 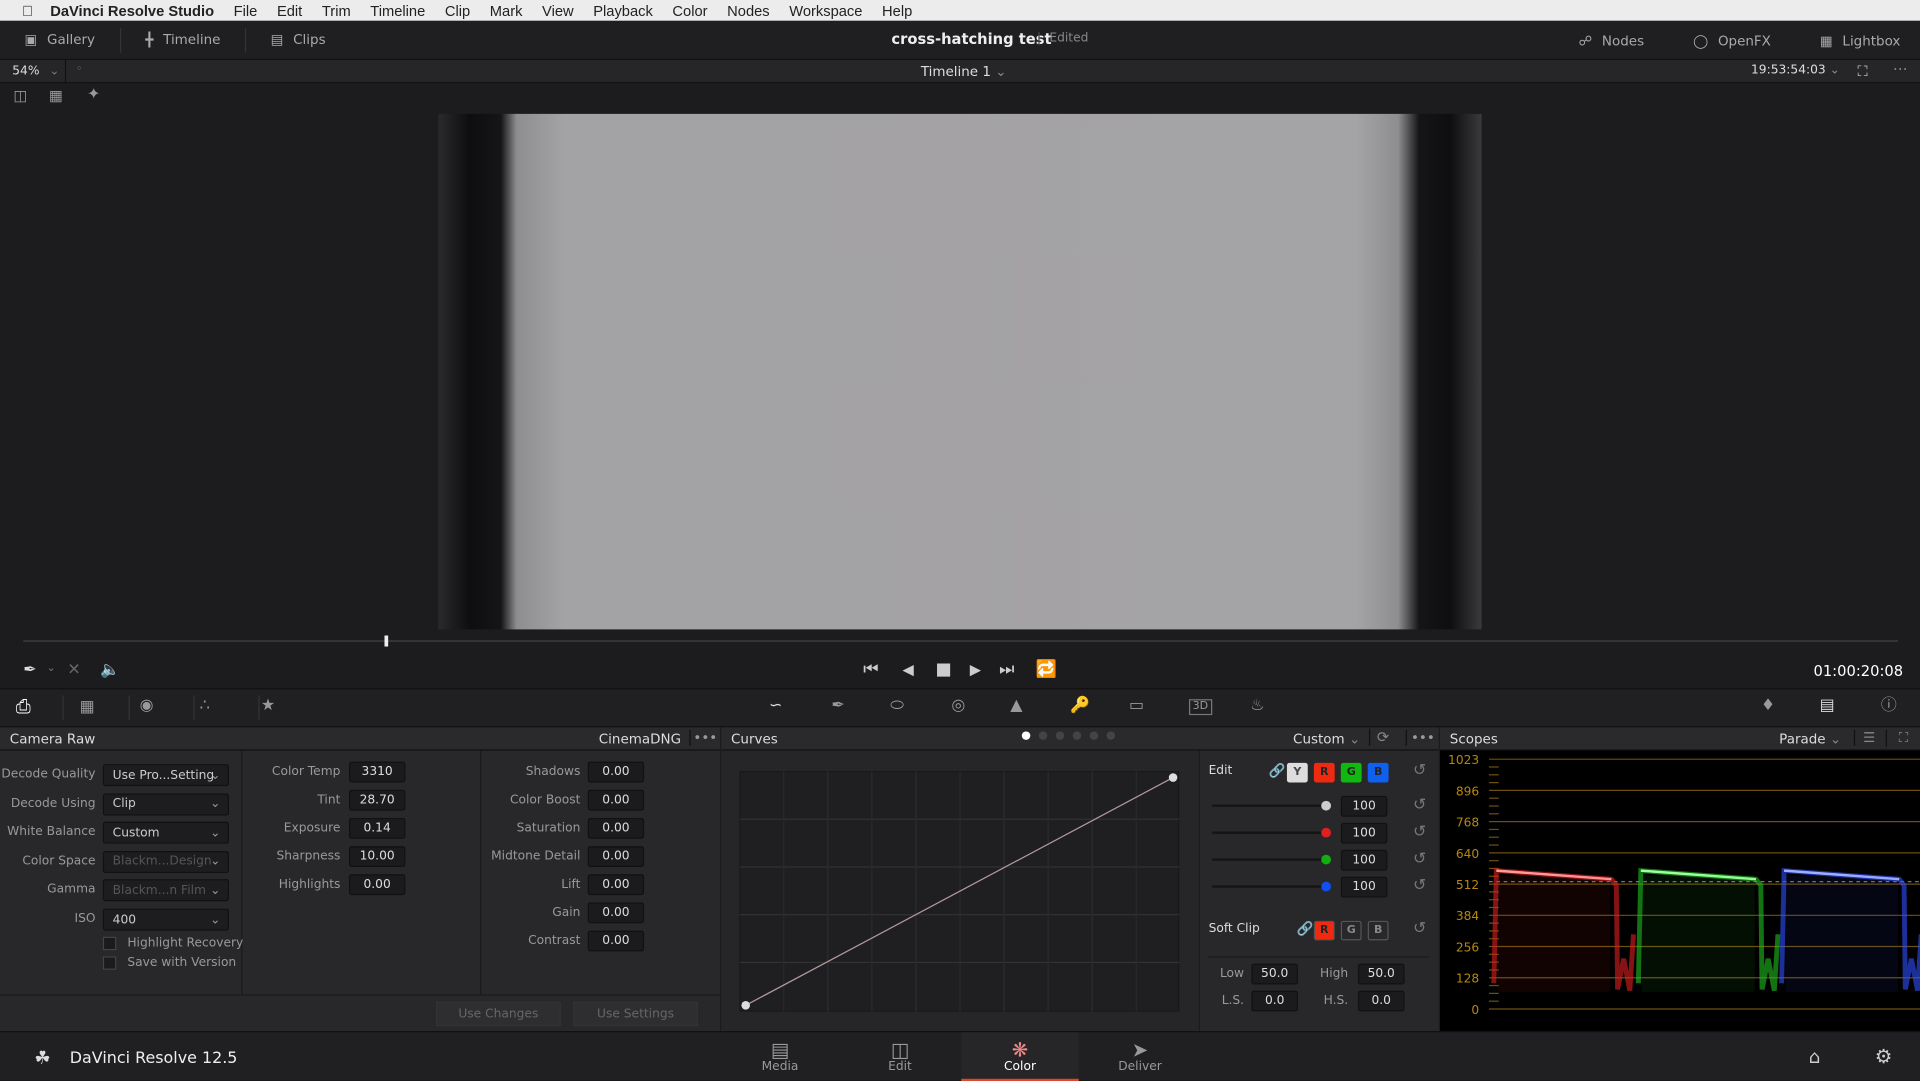 I want to click on chevron-down-icon: ⌄, so click(x=51, y=669).